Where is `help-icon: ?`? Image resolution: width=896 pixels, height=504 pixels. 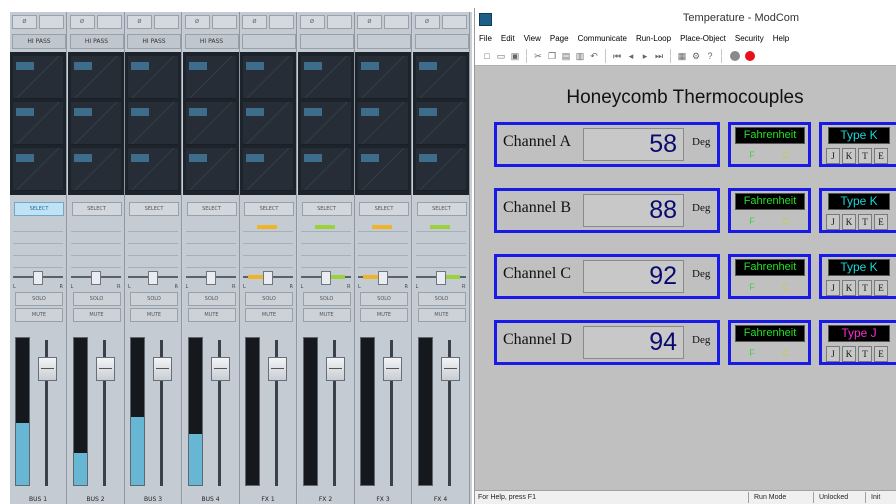 help-icon: ? is located at coordinates (710, 56).